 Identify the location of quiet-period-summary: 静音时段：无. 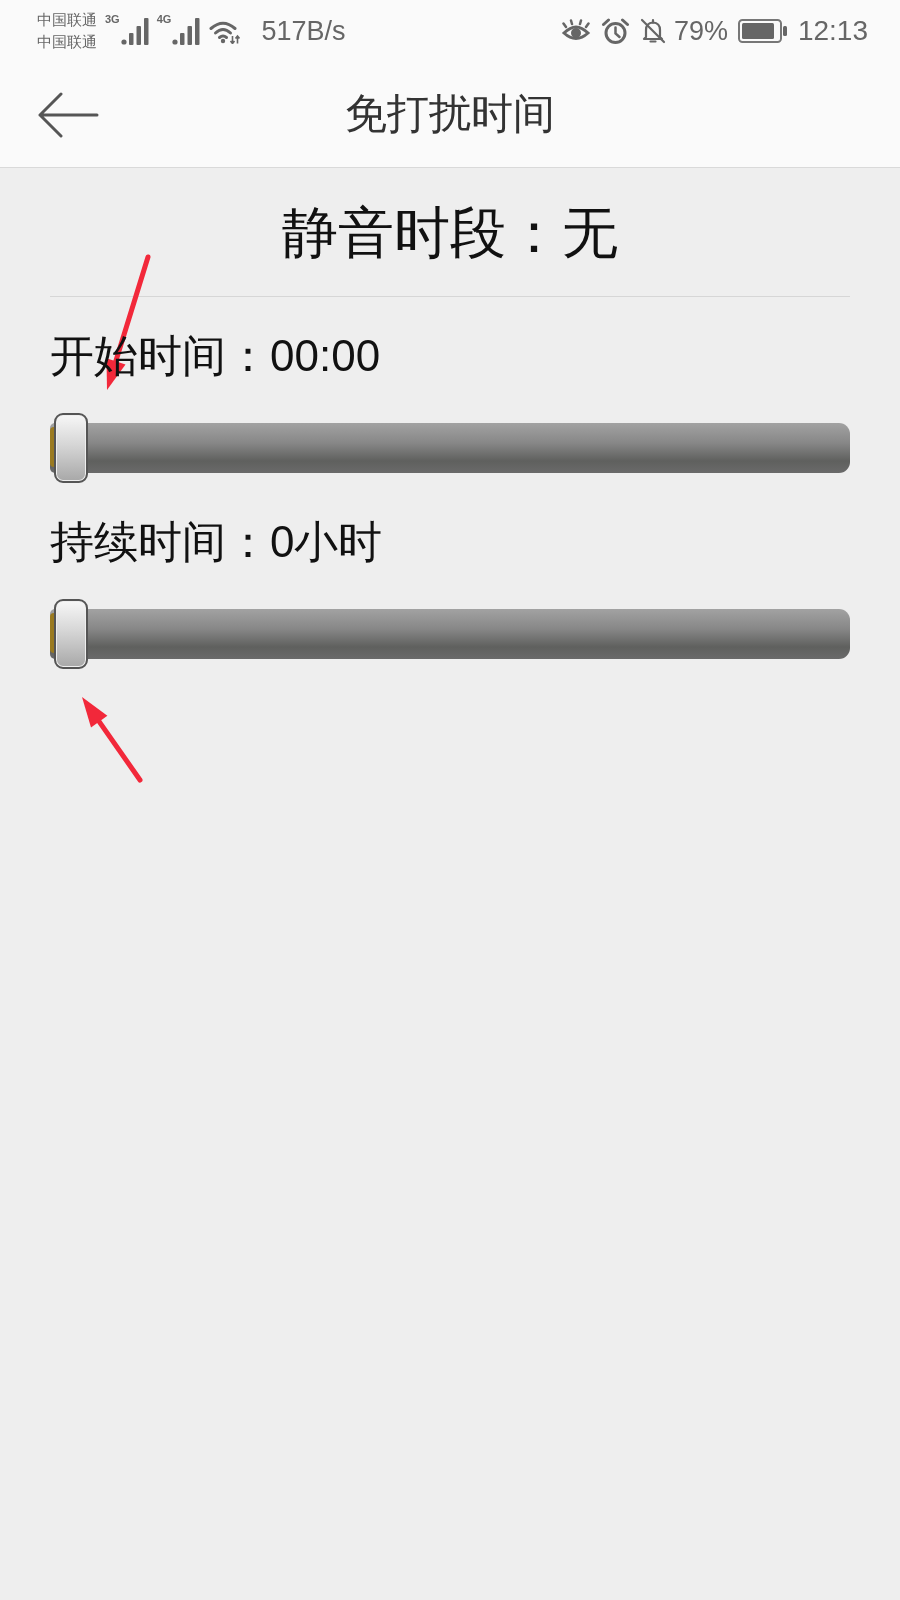
(450, 233).